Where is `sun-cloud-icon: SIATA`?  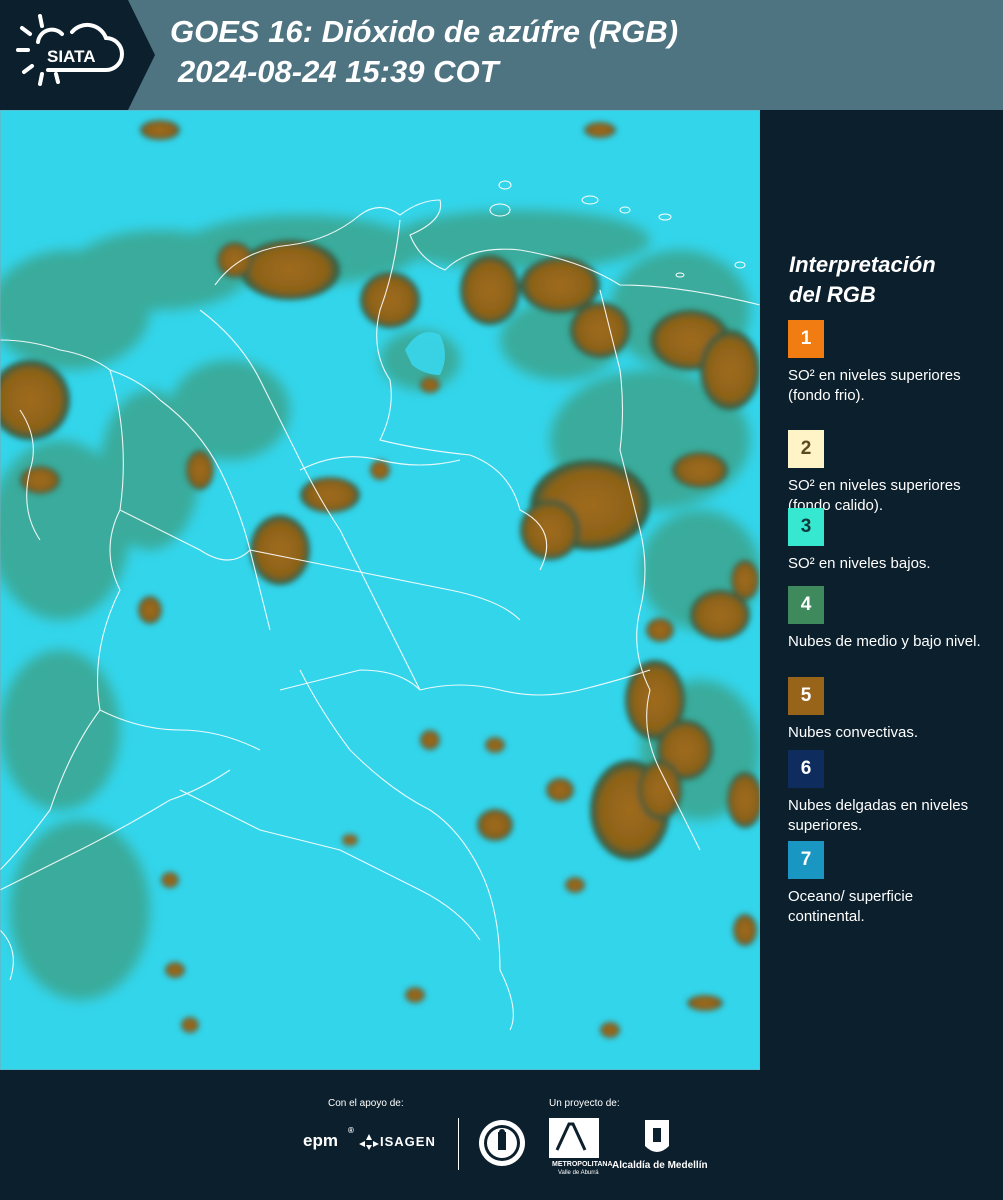
sun-cloud-icon: SIATA is located at coordinates (70, 50).